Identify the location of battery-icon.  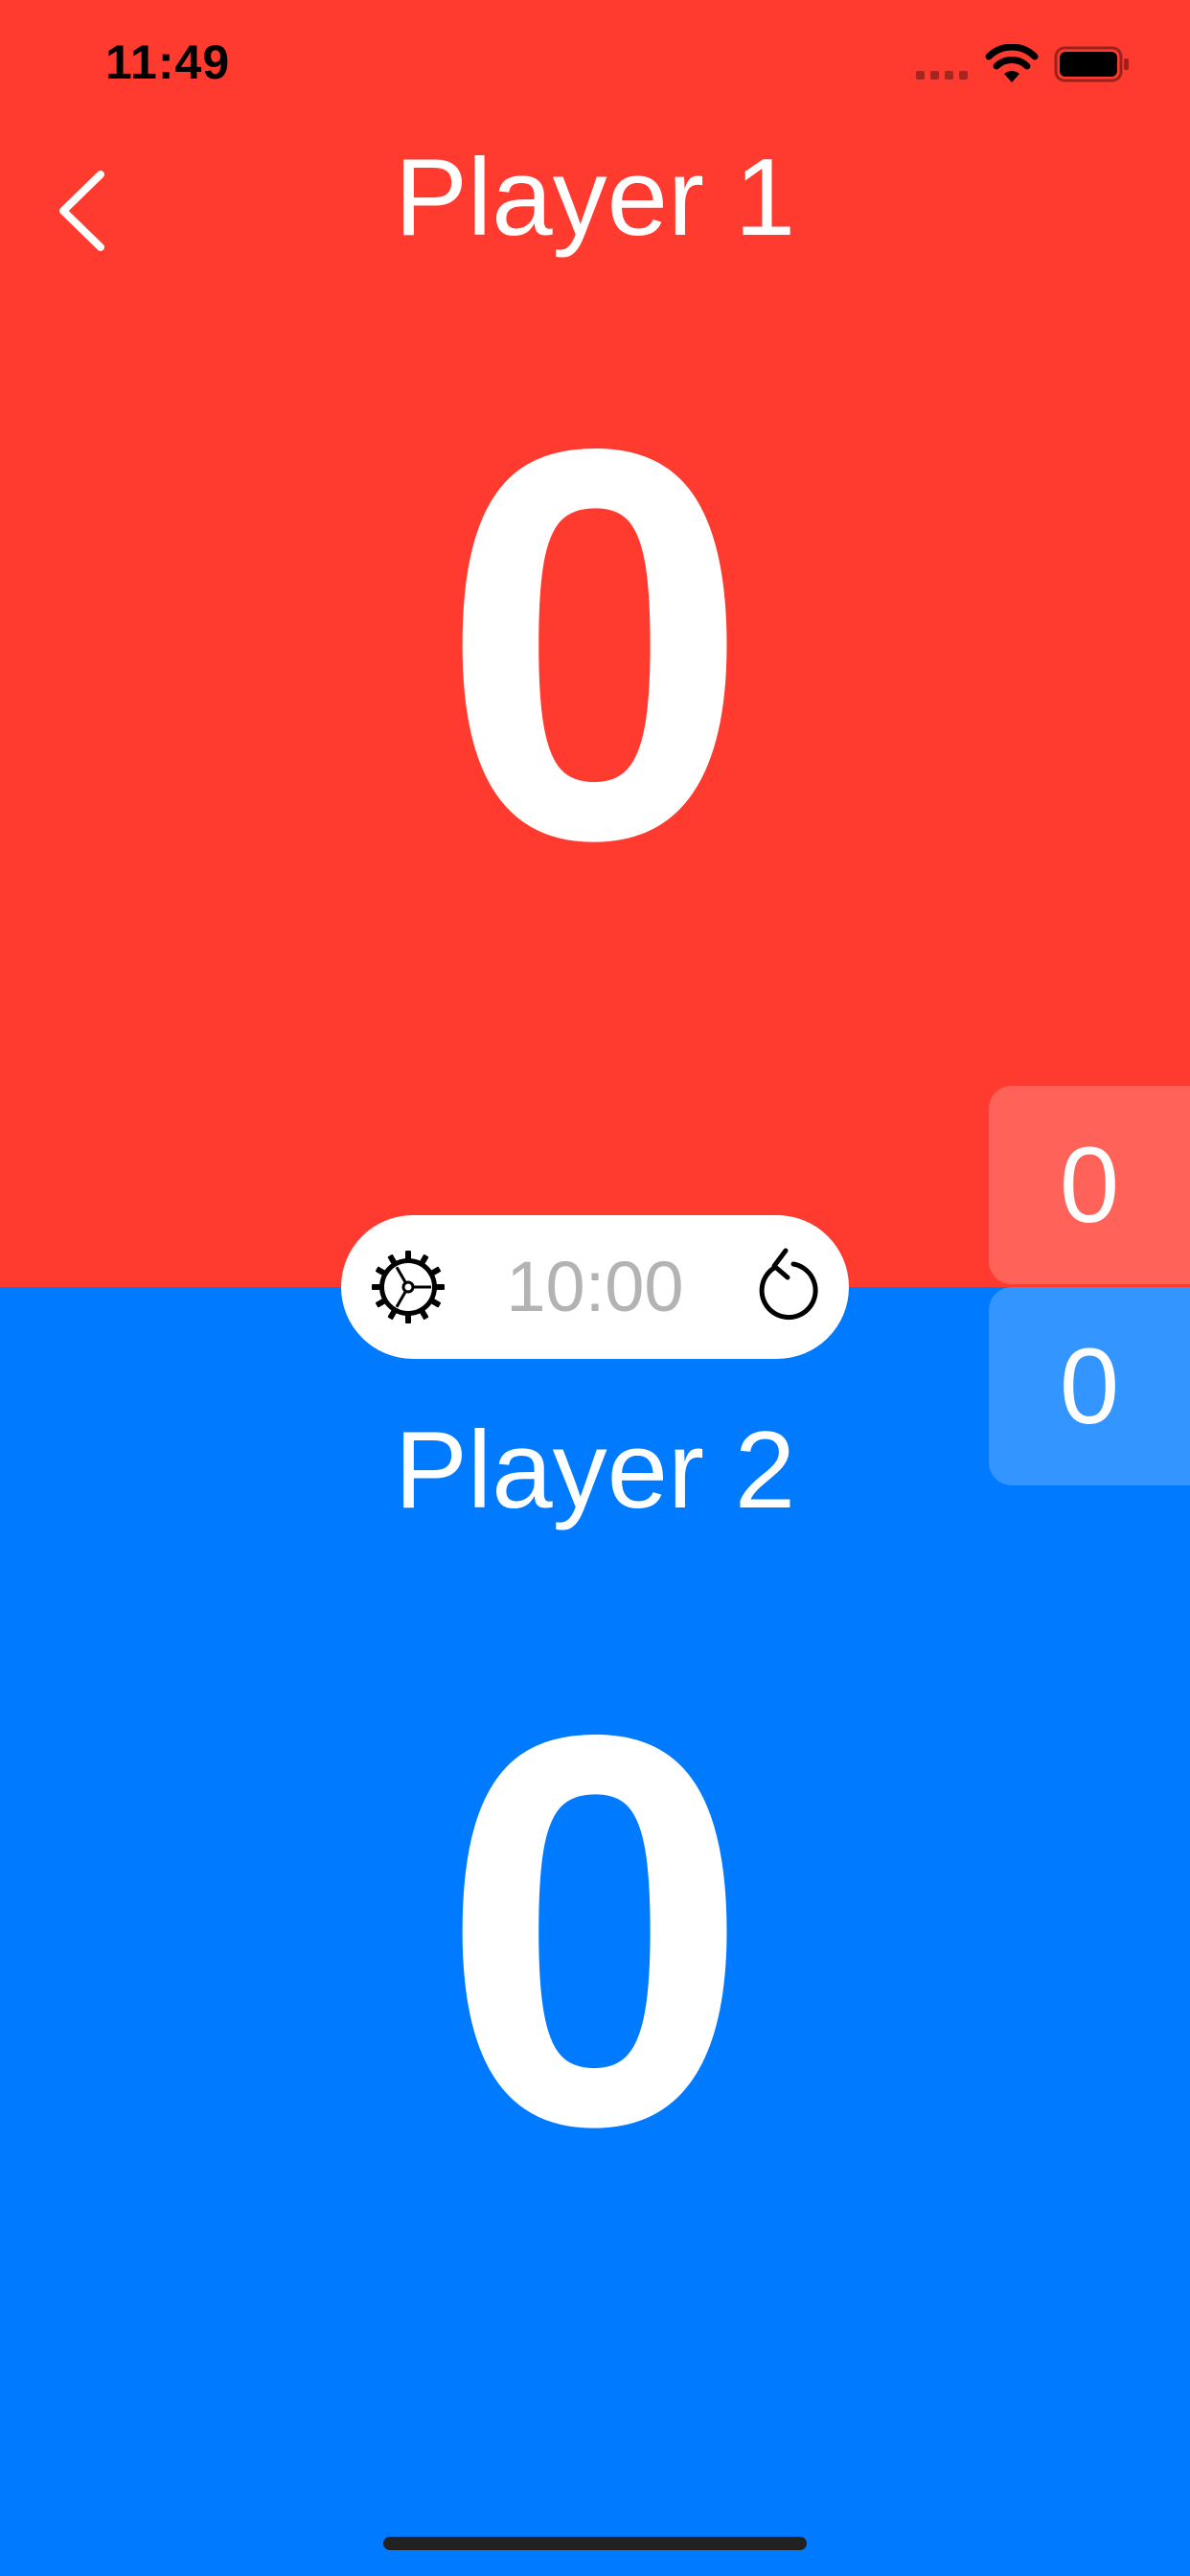
(1092, 64).